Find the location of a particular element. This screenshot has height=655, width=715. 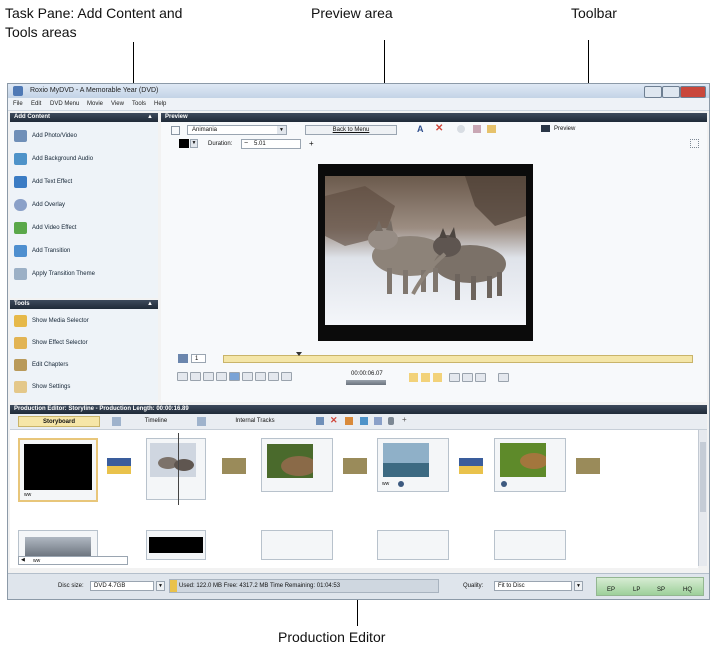

duration-label: Duration: is located at coordinates (220, 144).